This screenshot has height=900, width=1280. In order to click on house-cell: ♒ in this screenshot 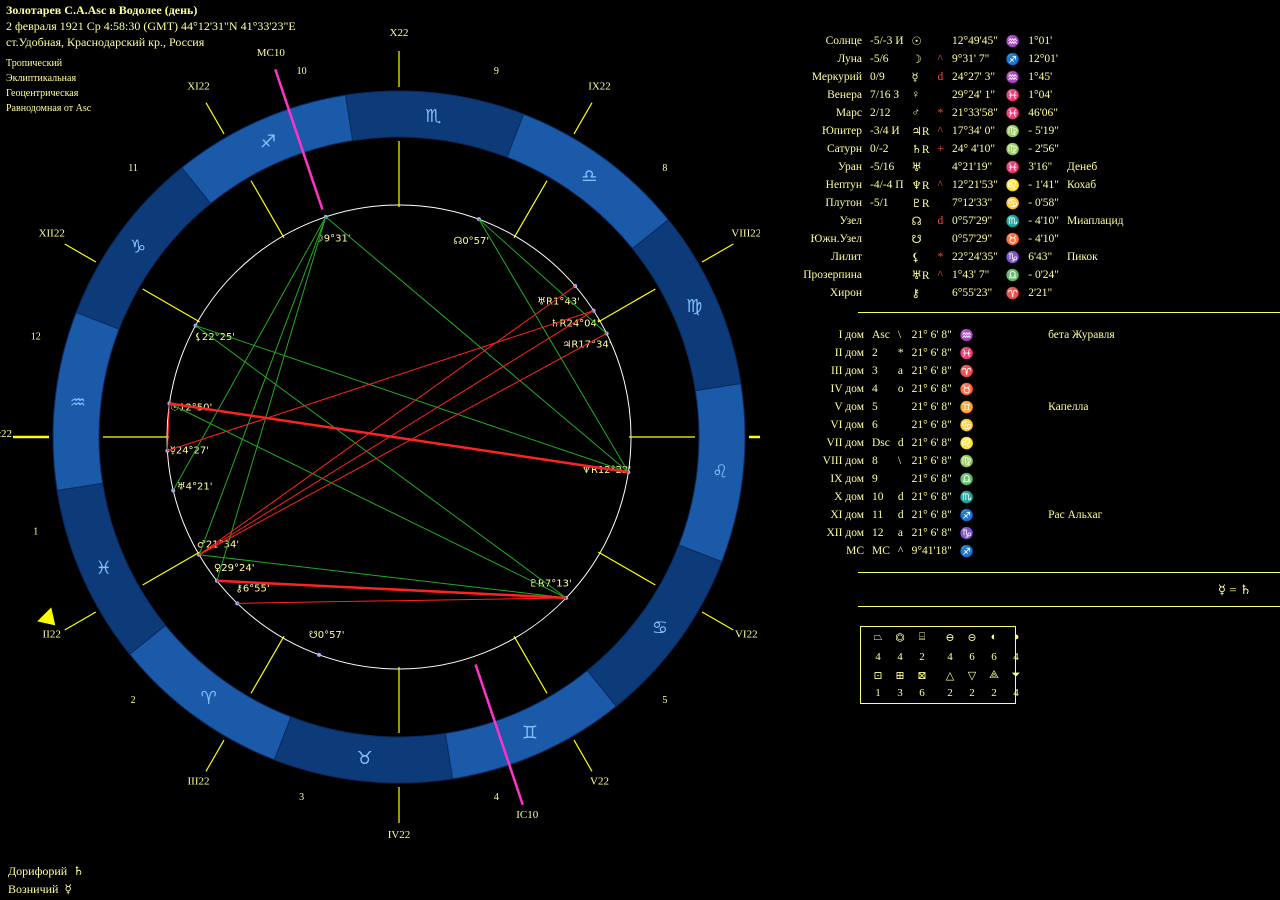, I will do `click(967, 336)`.